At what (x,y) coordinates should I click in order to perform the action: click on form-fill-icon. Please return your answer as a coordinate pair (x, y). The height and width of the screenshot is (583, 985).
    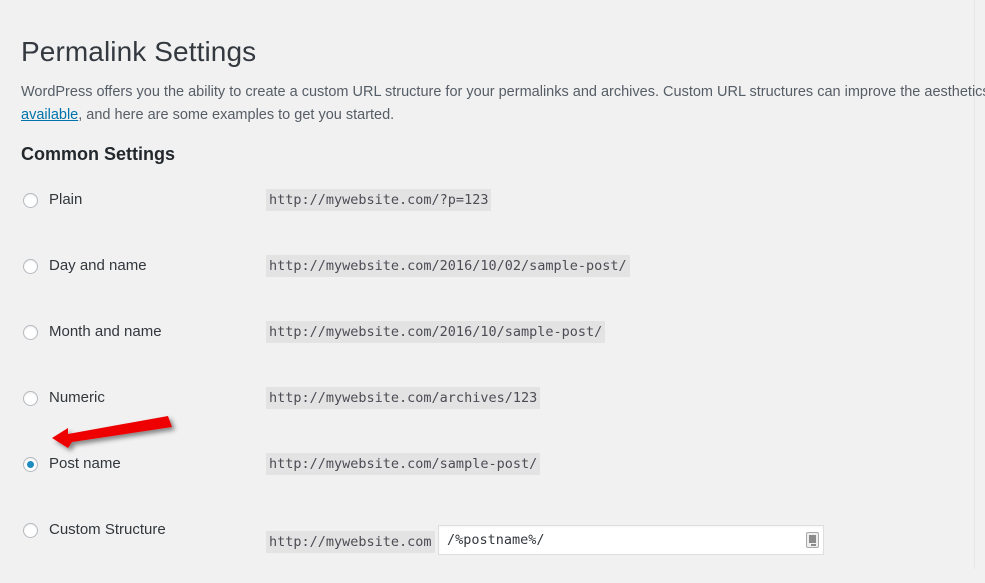
    Looking at the image, I should click on (812, 540).